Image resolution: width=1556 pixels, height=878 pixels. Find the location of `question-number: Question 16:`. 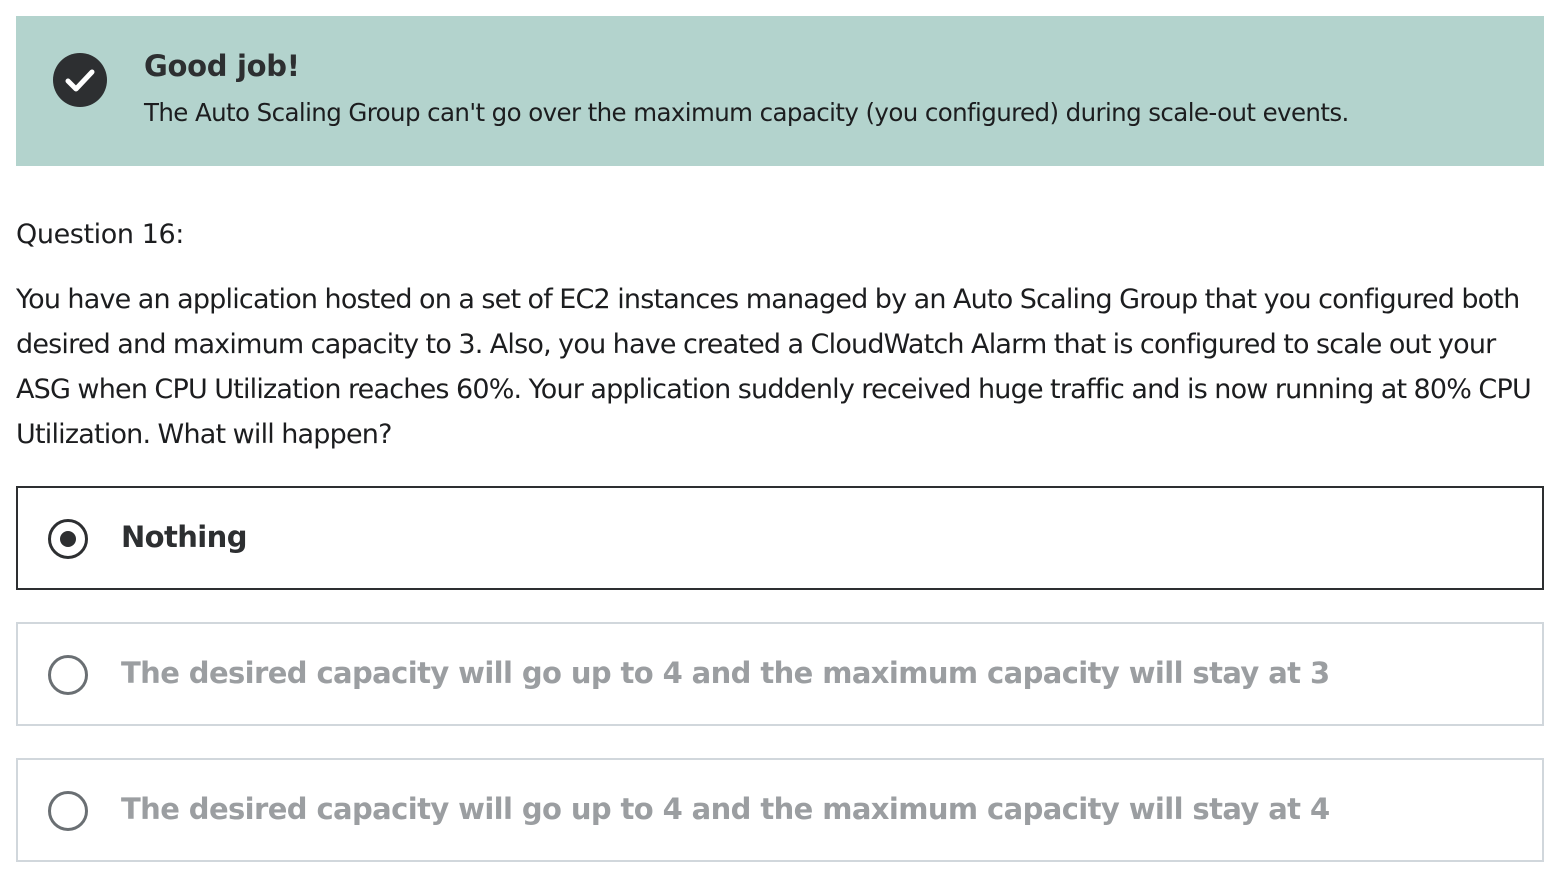

question-number: Question 16: is located at coordinates (100, 234).